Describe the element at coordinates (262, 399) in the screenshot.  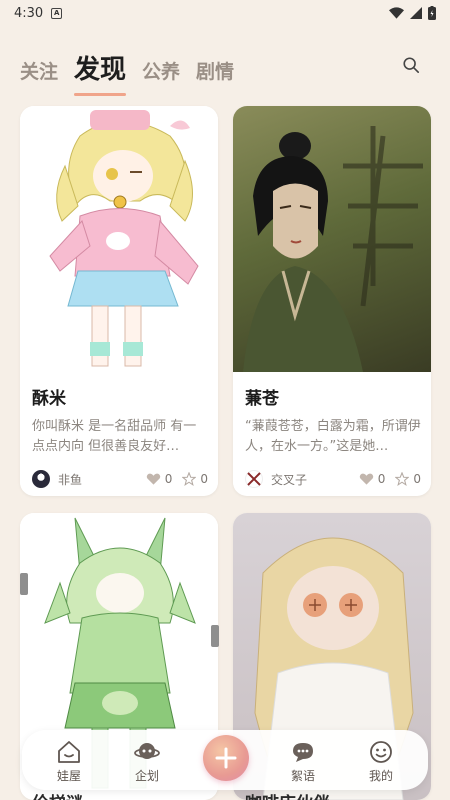
I see `card-title: 蒹苍` at that location.